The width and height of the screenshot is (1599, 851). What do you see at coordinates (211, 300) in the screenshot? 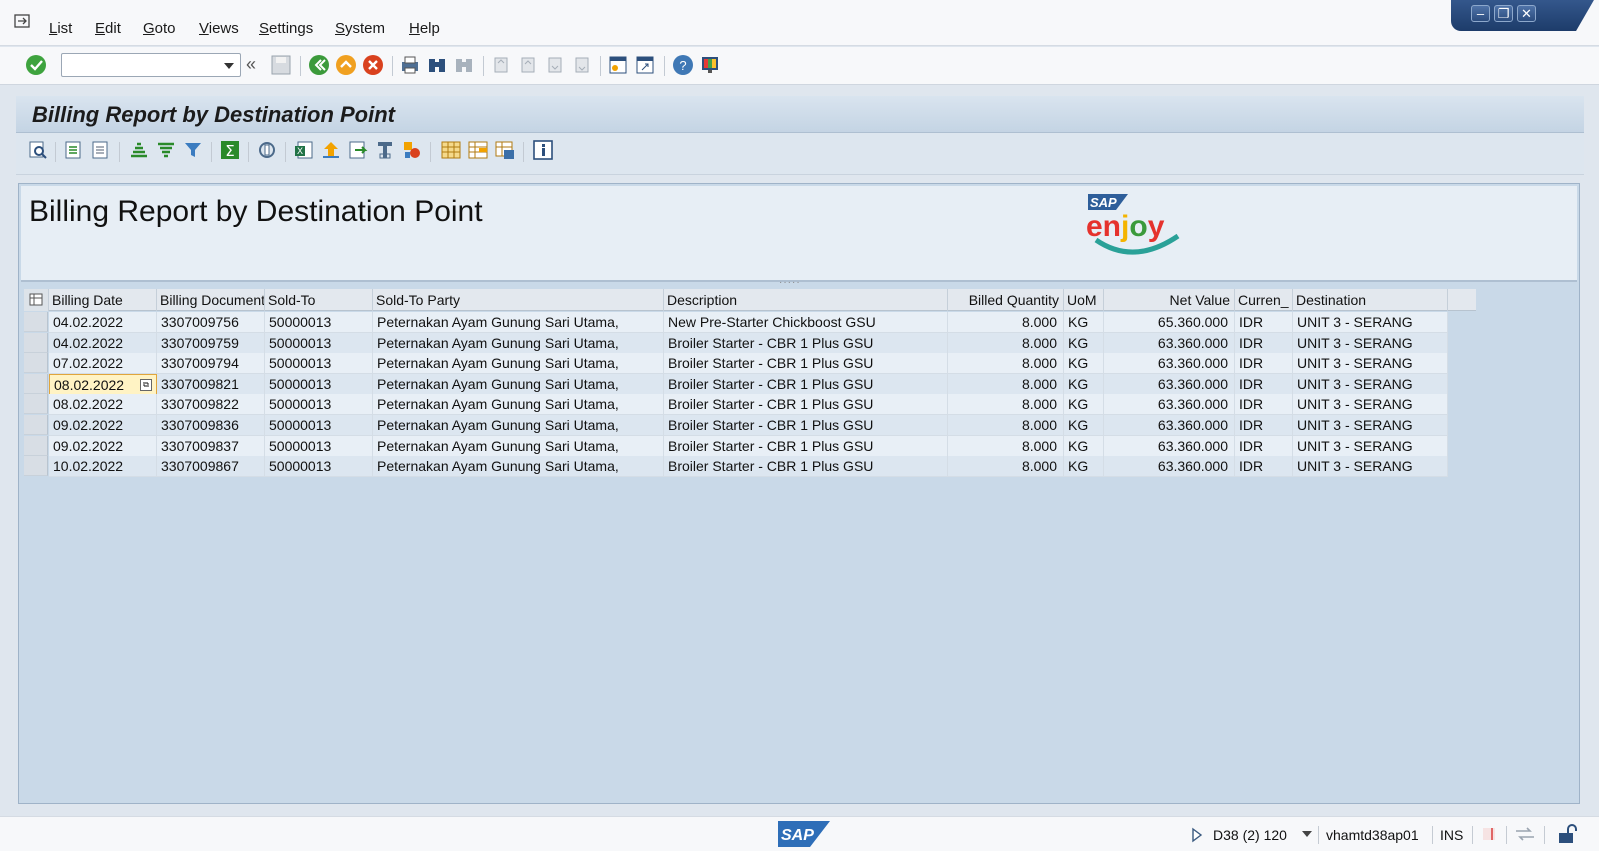
I see `column-header-billing-document: Billing Document` at bounding box center [211, 300].